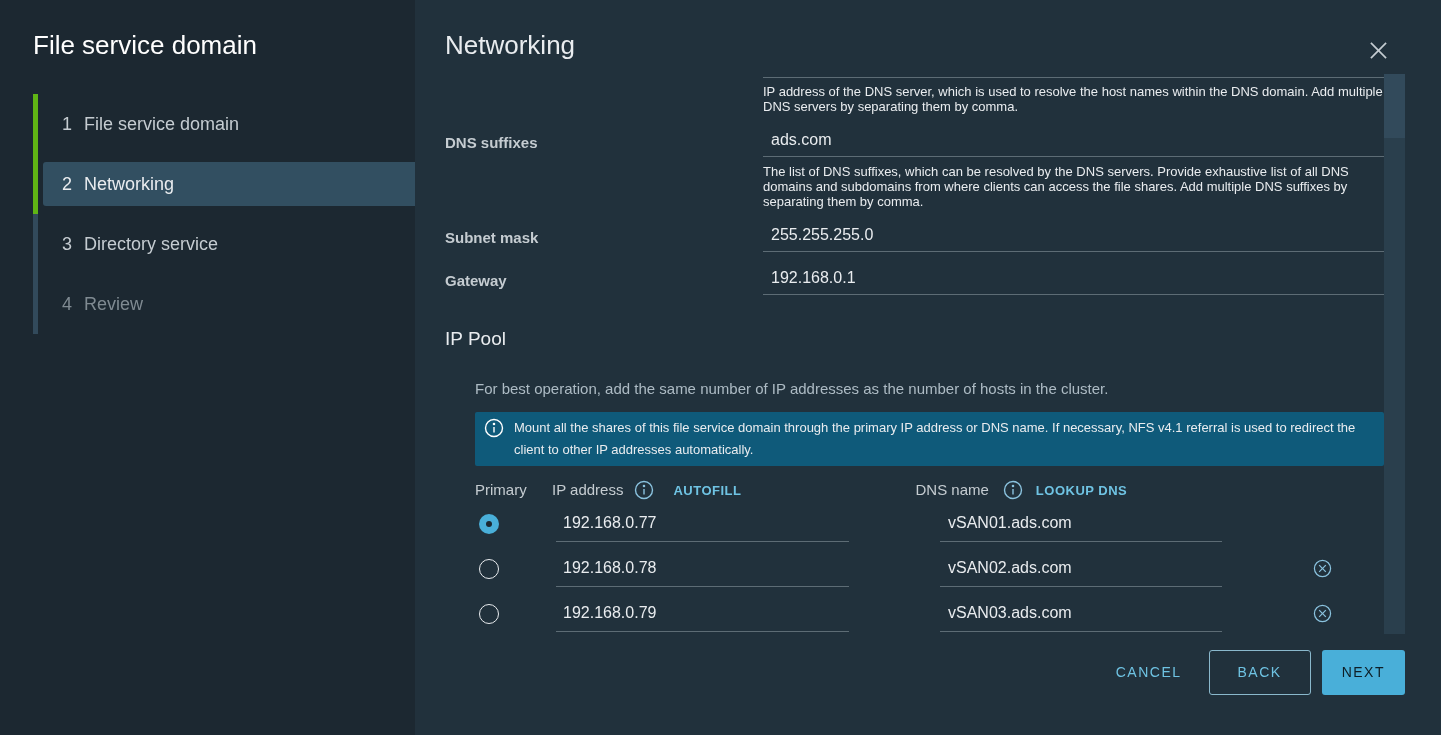 The height and width of the screenshot is (735, 1441). Describe the element at coordinates (476, 339) in the screenshot. I see `section-title: IP Pool` at that location.